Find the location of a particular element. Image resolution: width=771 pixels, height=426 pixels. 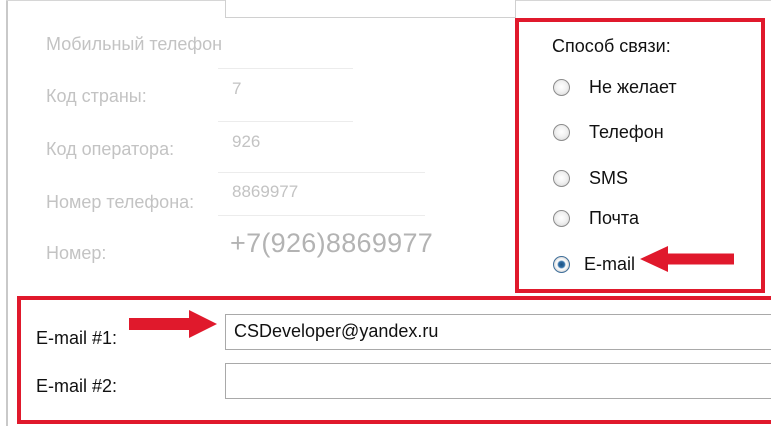

radio-option-phone: Телефон is located at coordinates (608, 132).